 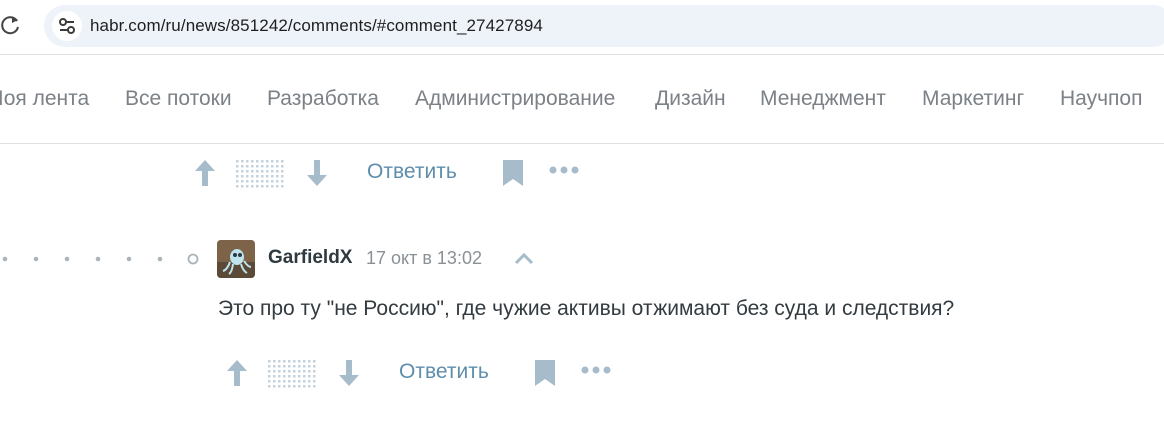 I want to click on comment-author: GarfieldX, so click(x=310, y=258).